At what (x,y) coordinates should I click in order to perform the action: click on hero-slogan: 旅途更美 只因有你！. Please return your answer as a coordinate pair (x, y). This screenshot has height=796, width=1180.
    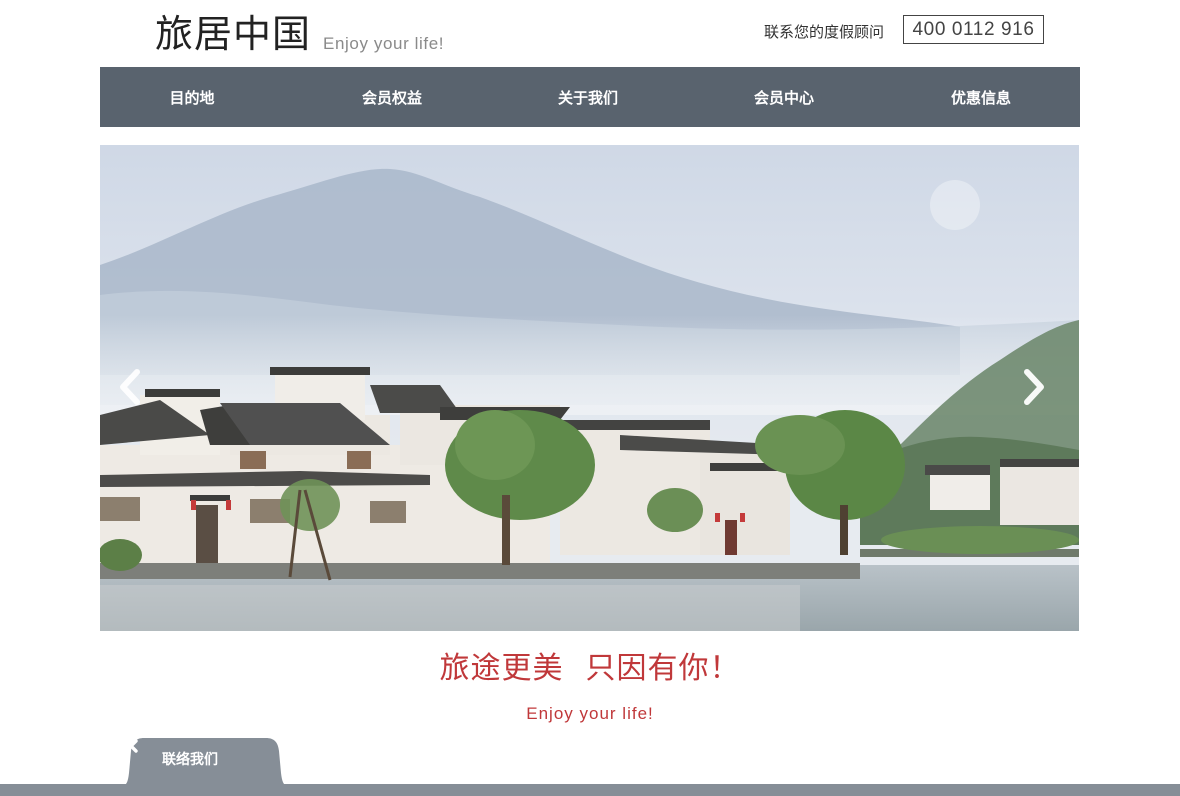
    Looking at the image, I should click on (590, 669).